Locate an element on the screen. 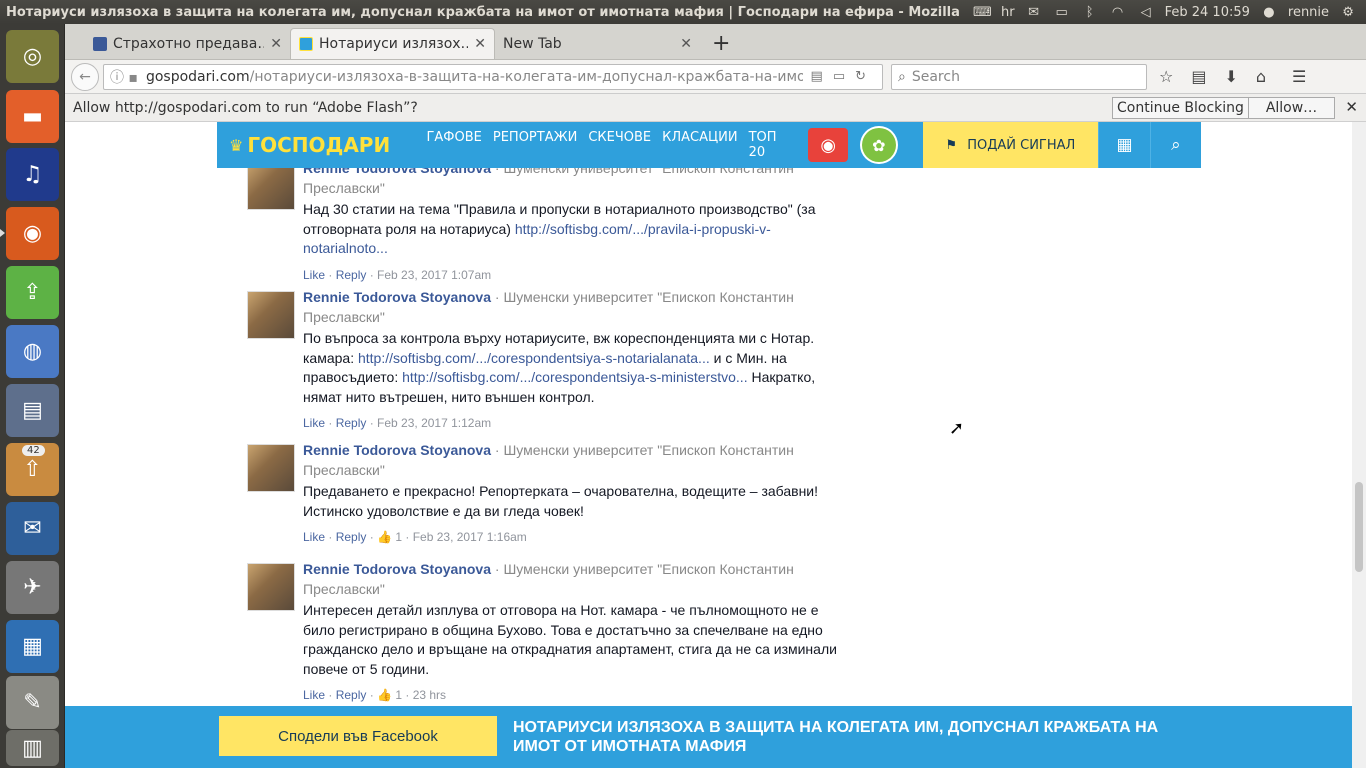 Image resolution: width=1366 pixels, height=768 pixels. clock: Feb 24 10:59 is located at coordinates (1207, 12).